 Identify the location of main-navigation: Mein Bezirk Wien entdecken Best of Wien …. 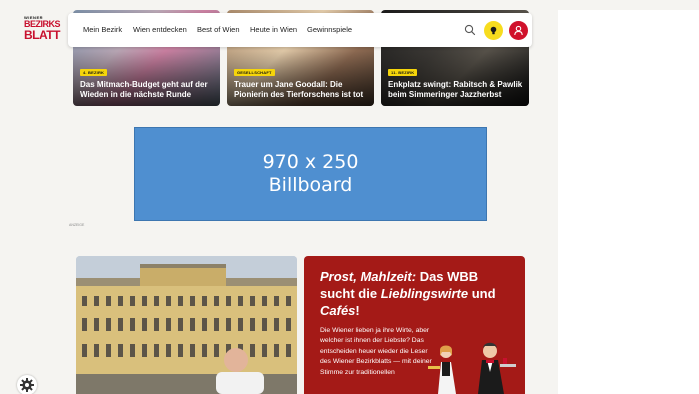
(300, 30).